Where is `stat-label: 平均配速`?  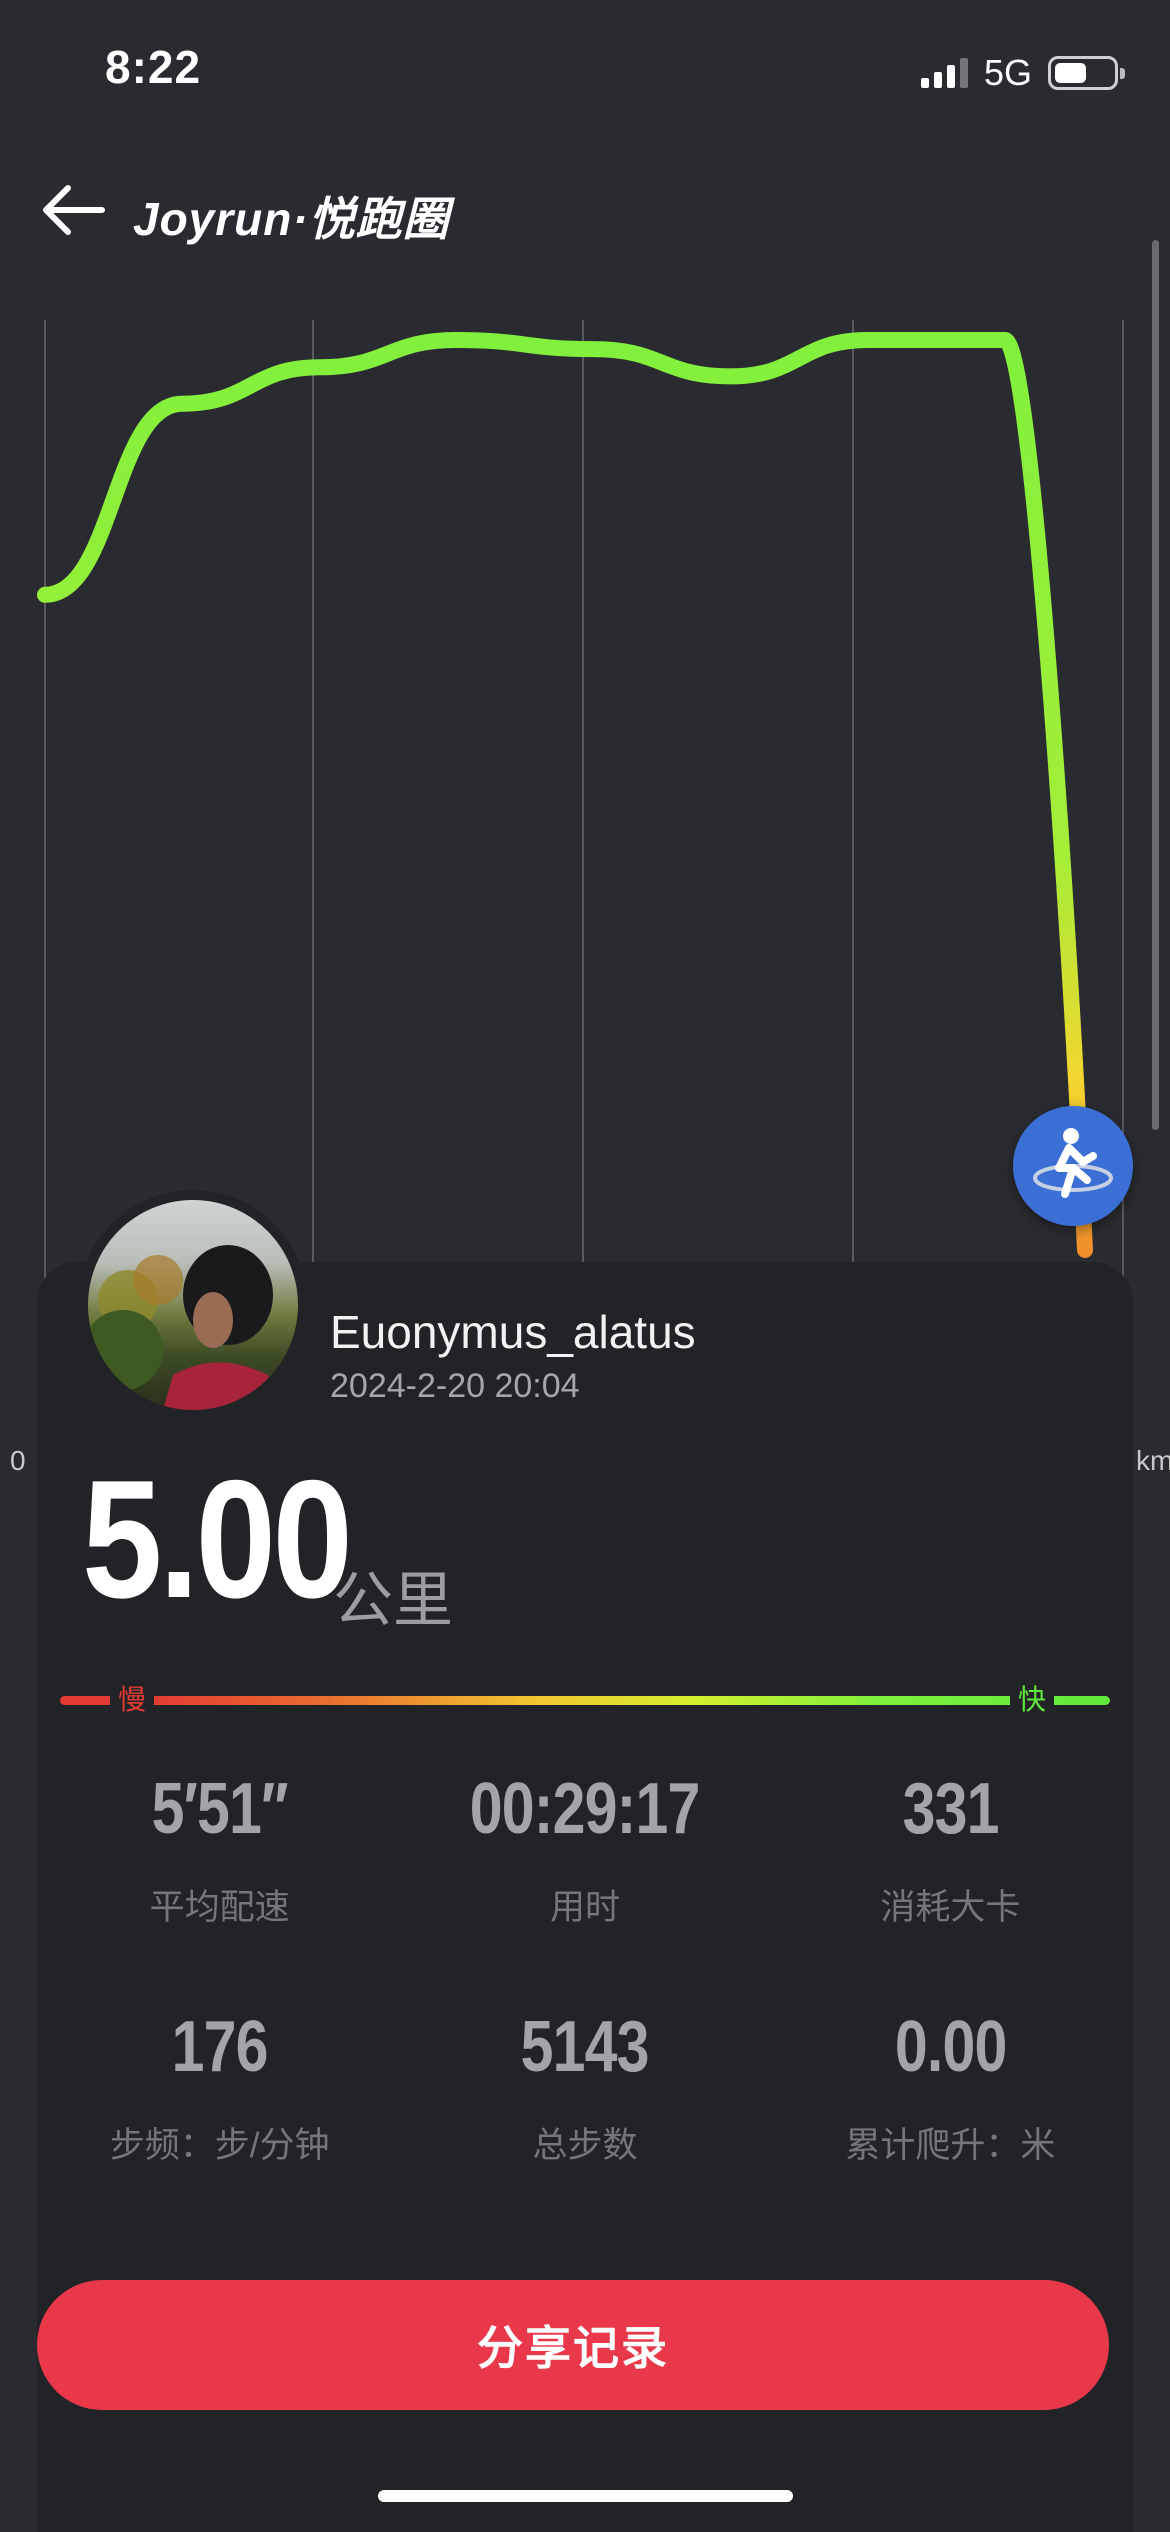
stat-label: 平均配速 is located at coordinates (219, 1908).